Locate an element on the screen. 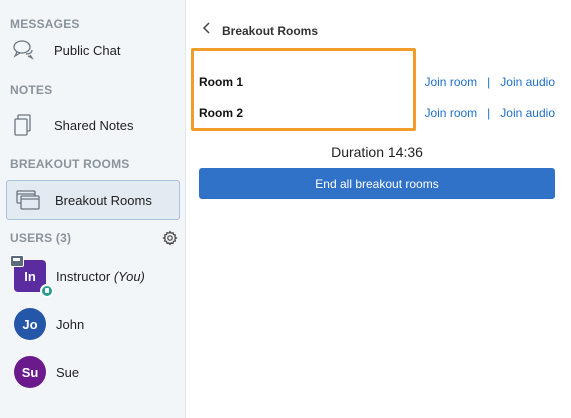 The width and height of the screenshot is (571, 418). avatar: In is located at coordinates (32, 276).